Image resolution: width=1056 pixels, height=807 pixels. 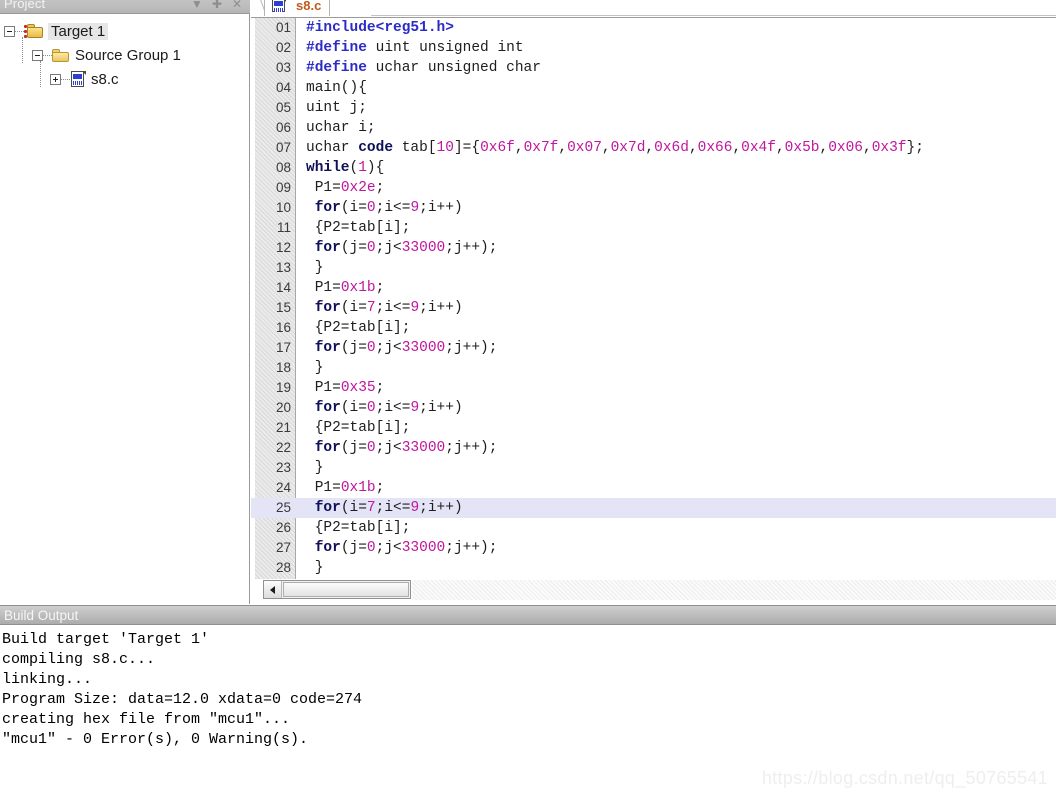 I want to click on code-line: 25 for(i=7;i<=9;i++), so click(x=653, y=508).